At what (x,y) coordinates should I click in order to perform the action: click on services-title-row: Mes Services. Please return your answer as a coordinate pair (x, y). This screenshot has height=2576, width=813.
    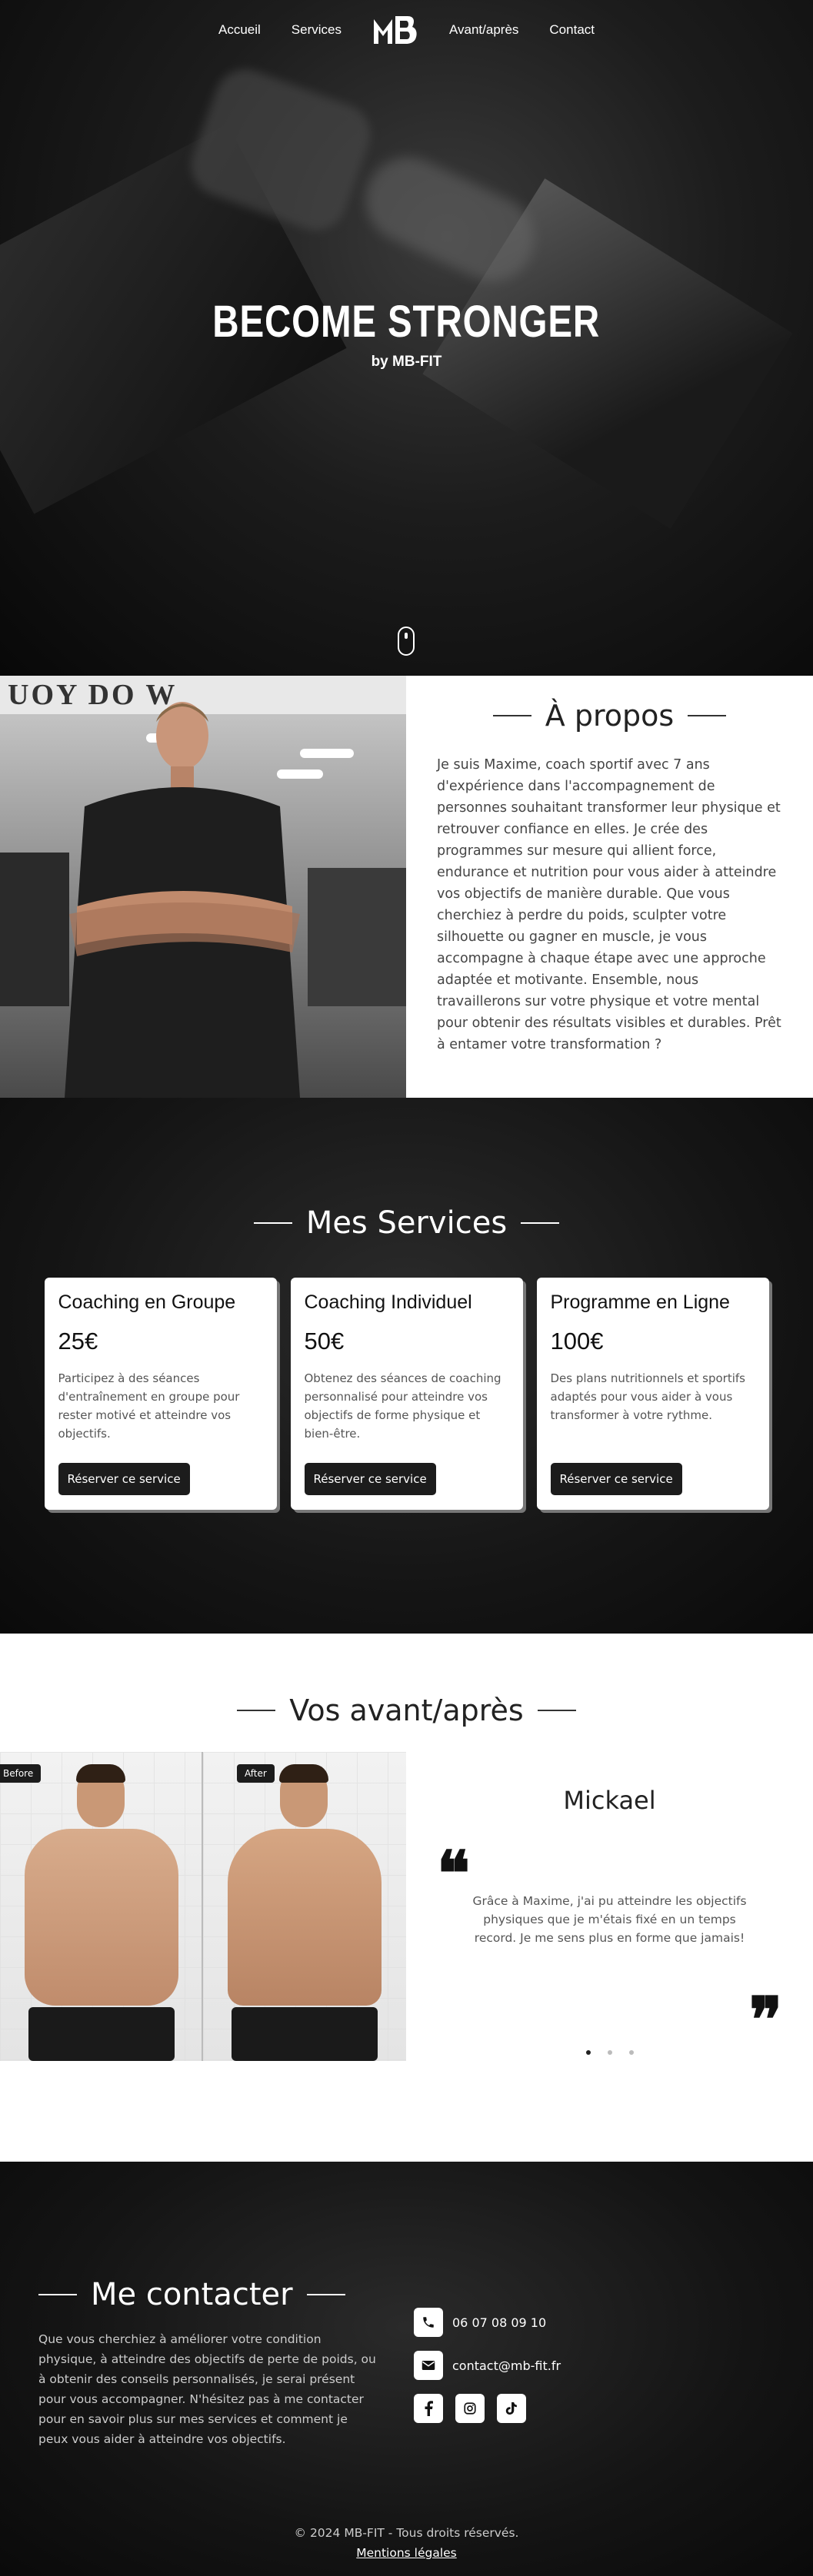
    Looking at the image, I should click on (406, 1223).